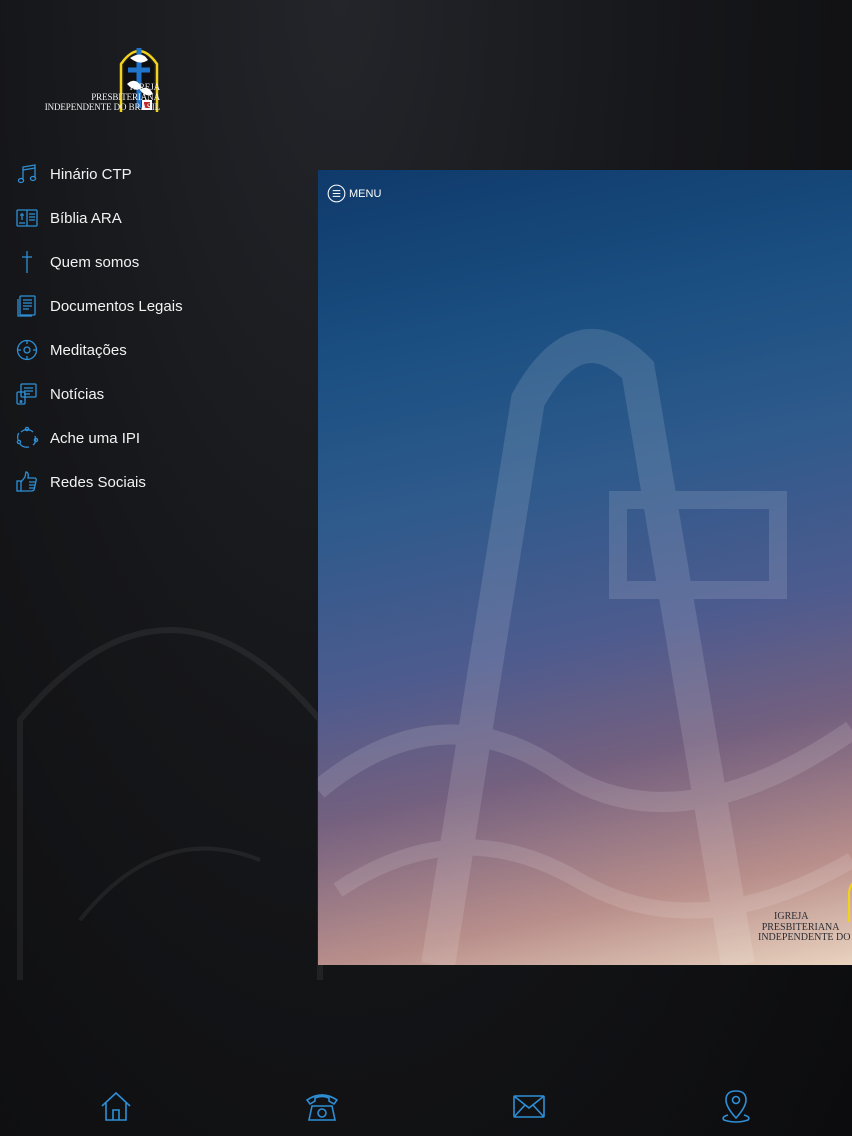 The image size is (852, 1136). What do you see at coordinates (27, 174) in the screenshot?
I see `music-note-icon` at bounding box center [27, 174].